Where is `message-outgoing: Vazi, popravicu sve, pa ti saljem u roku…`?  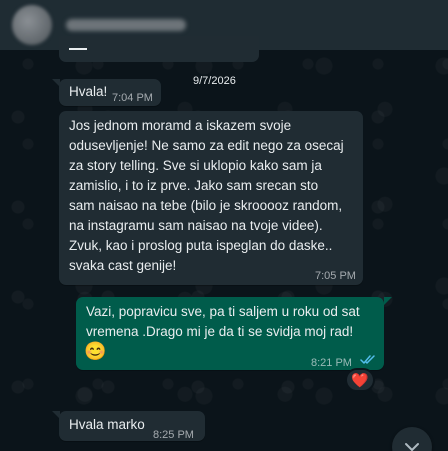
message-outgoing: Vazi, popravicu sve, pa ti saljem u roku… is located at coordinates (230, 333).